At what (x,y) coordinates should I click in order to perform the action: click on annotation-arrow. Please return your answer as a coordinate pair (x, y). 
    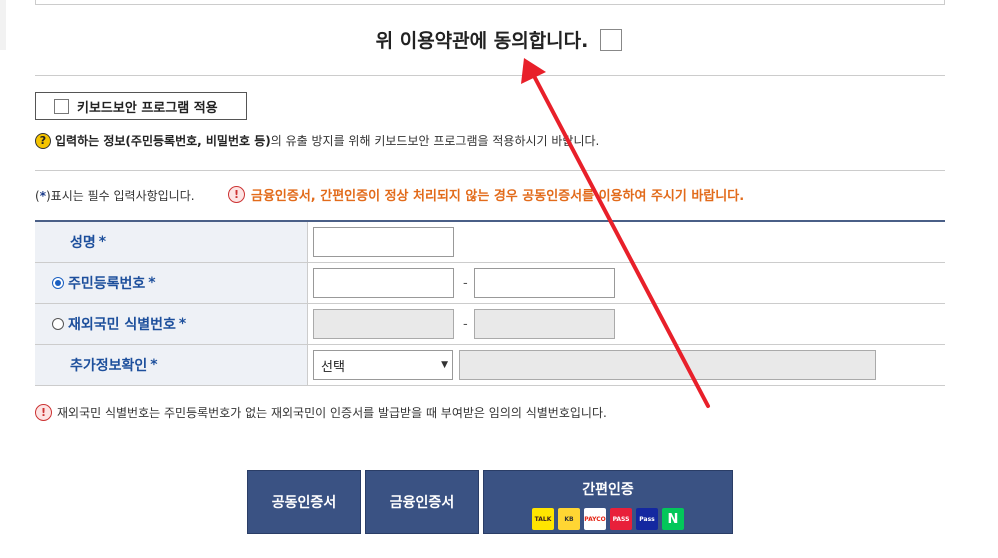
    Looking at the image, I should click on (615, 233).